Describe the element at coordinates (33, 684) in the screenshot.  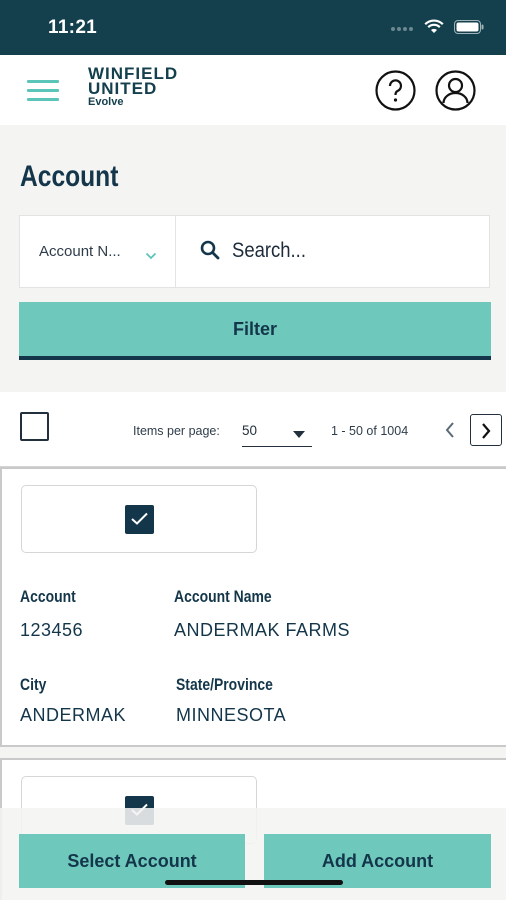
I see `city-label: City` at that location.